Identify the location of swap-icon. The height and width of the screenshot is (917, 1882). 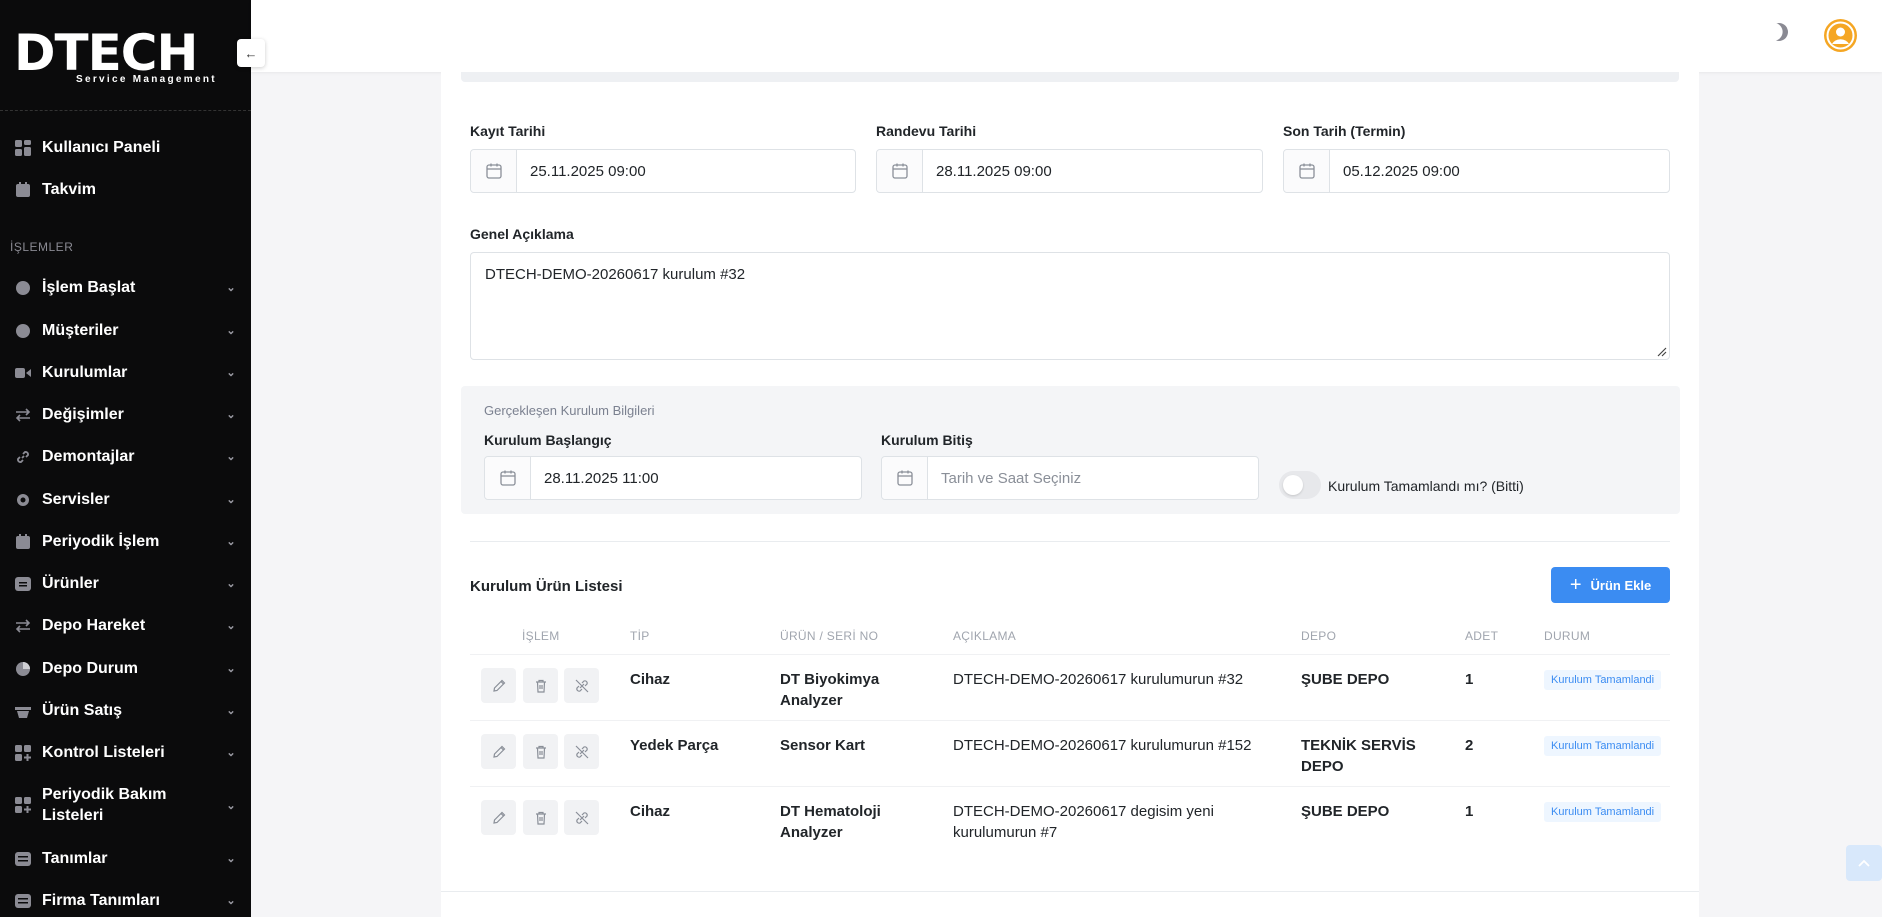
(23, 626).